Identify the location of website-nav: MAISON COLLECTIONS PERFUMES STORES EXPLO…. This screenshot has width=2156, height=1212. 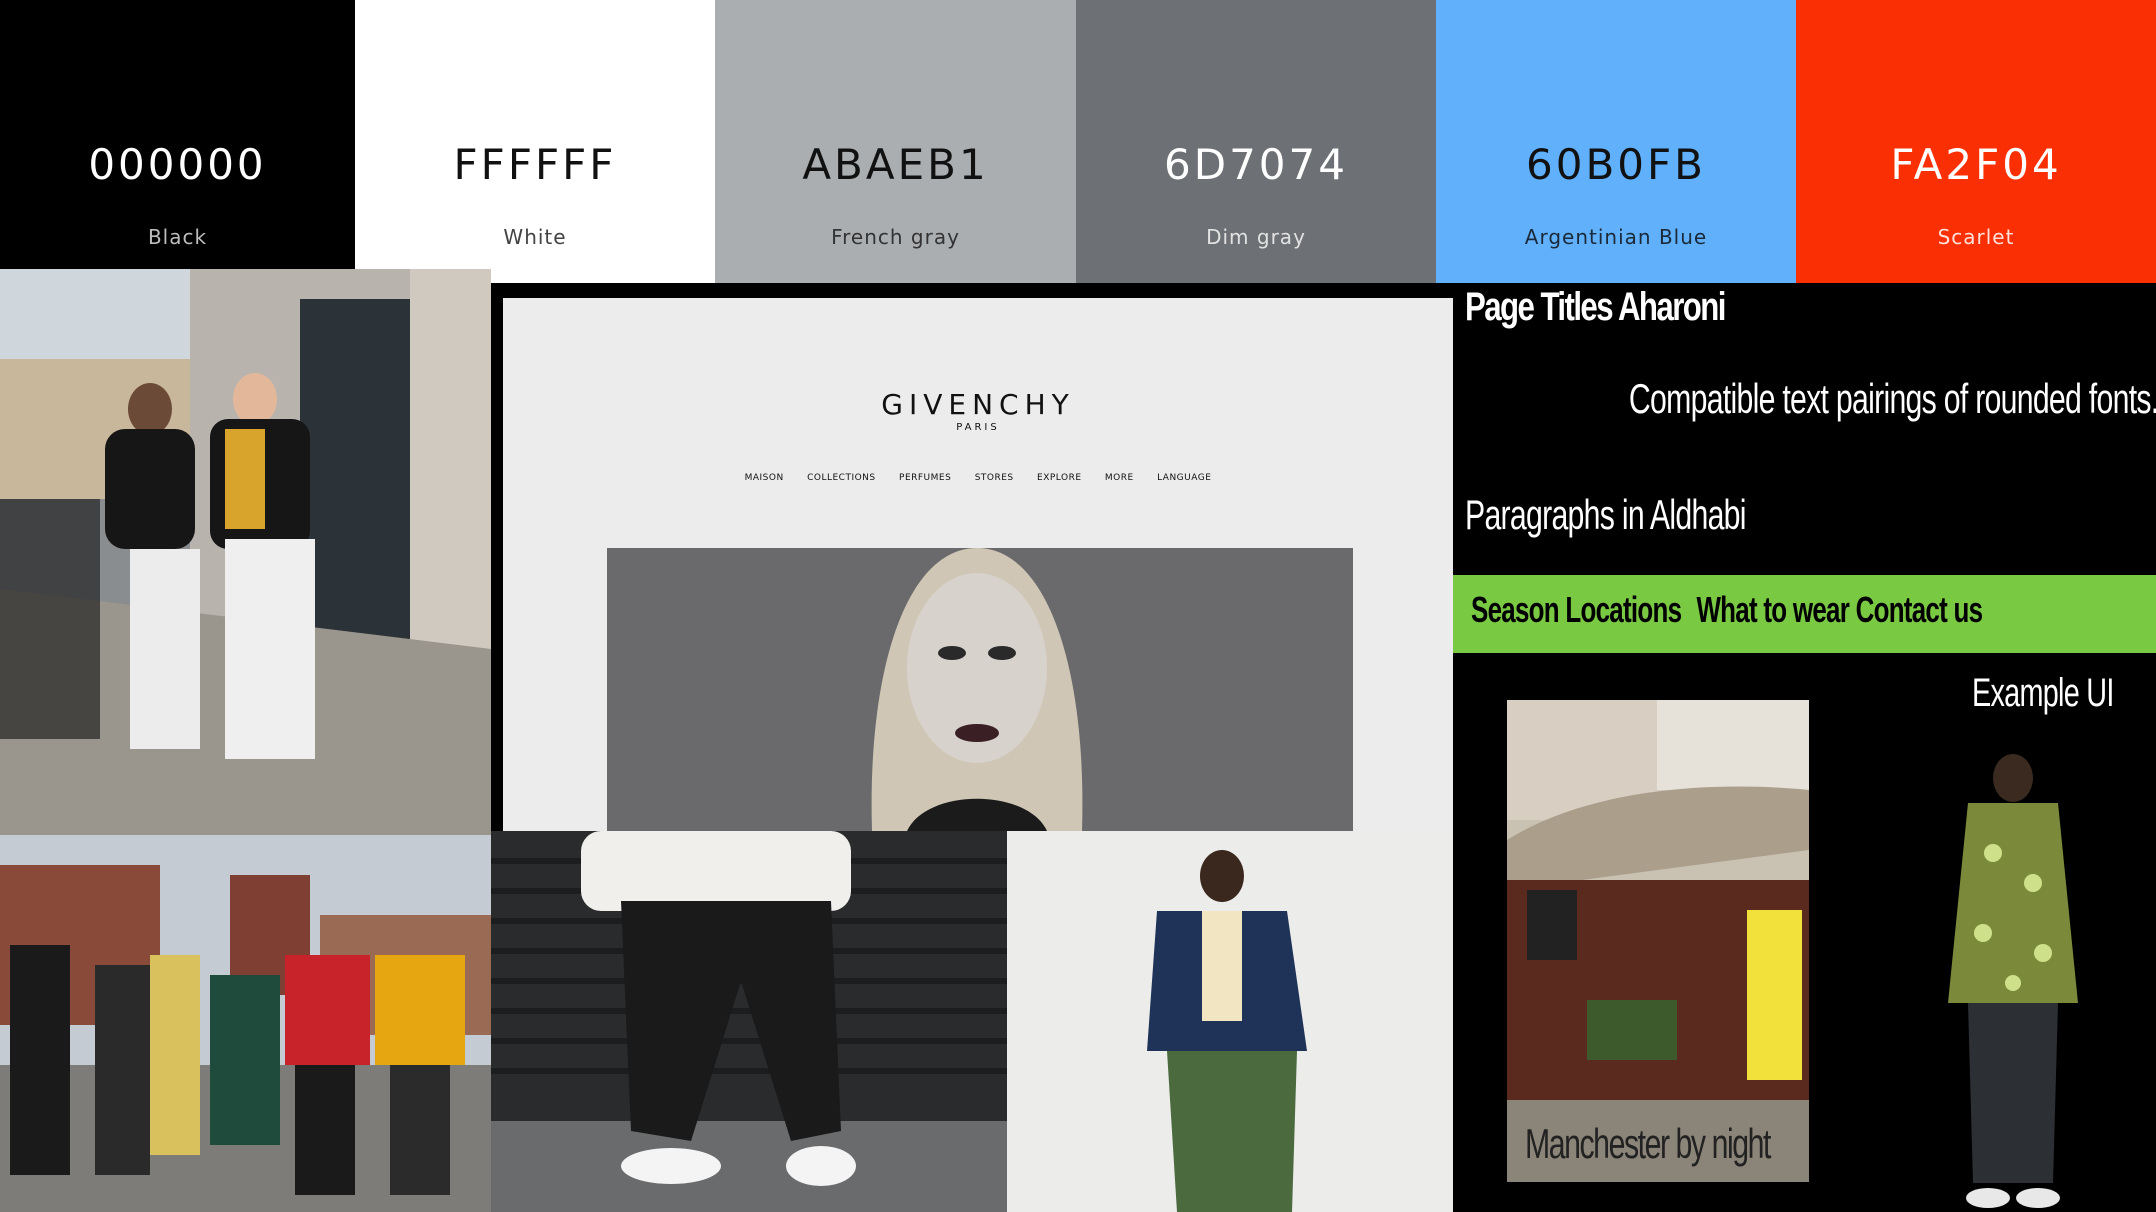
(978, 478).